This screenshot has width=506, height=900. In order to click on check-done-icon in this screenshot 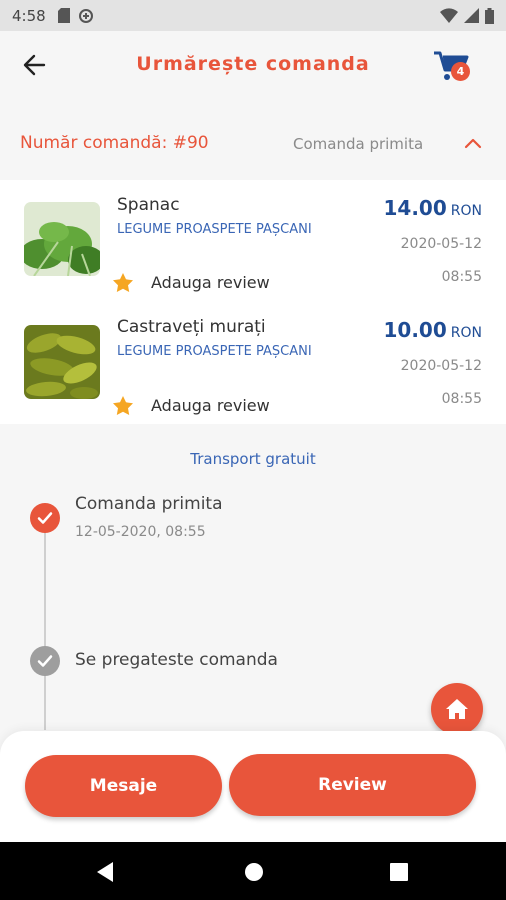, I will do `click(45, 518)`.